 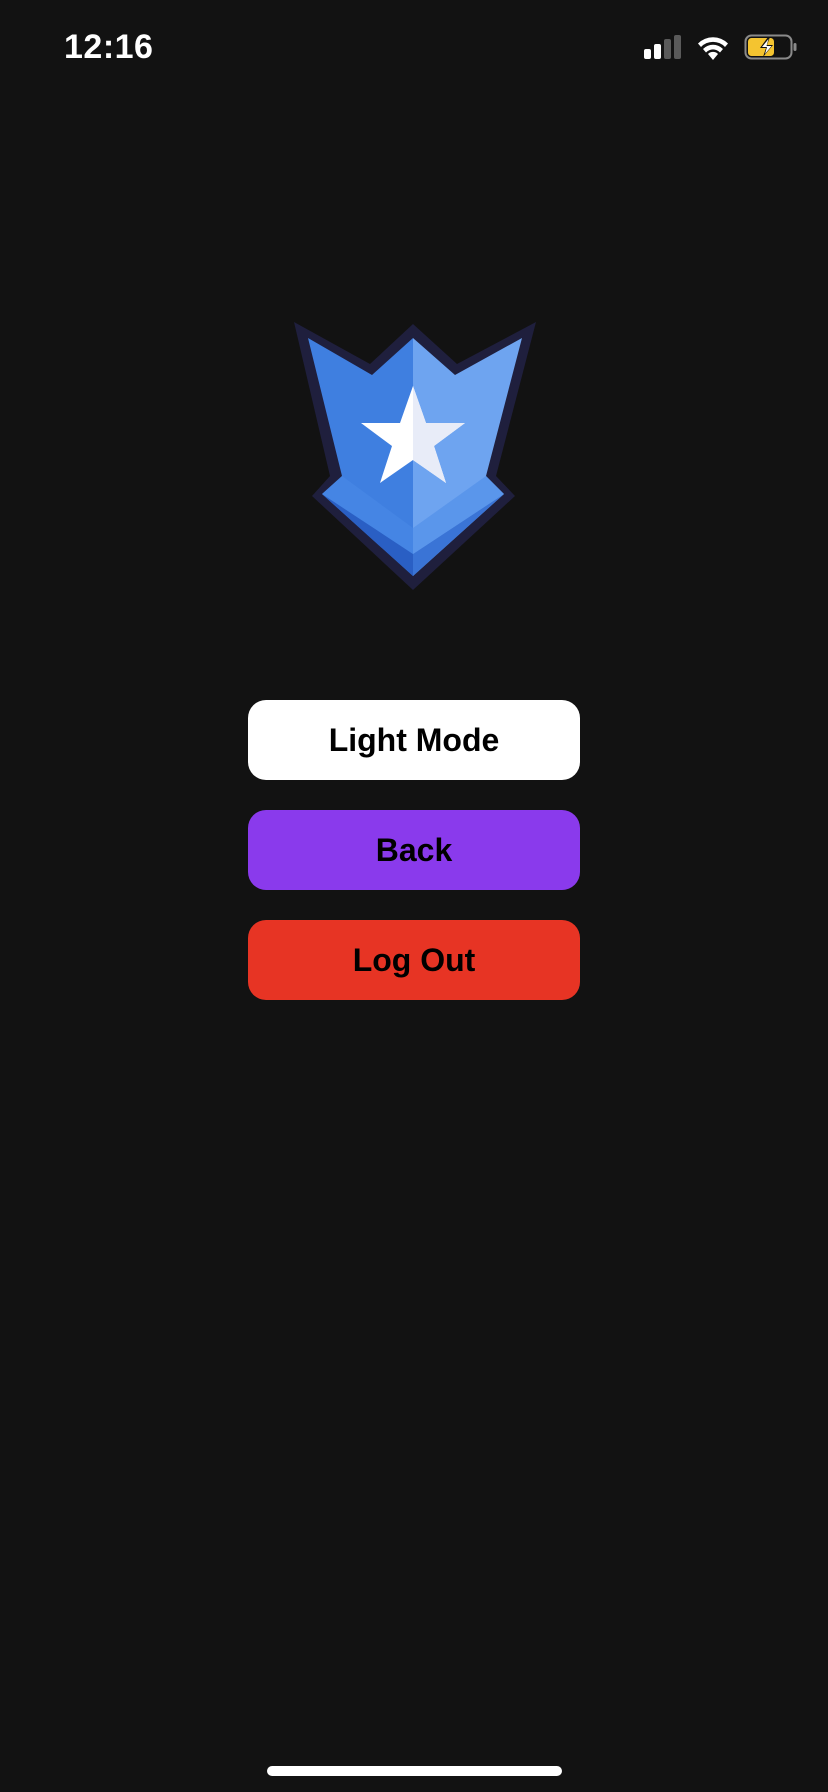 What do you see at coordinates (770, 47) in the screenshot?
I see `battery-charging-icon` at bounding box center [770, 47].